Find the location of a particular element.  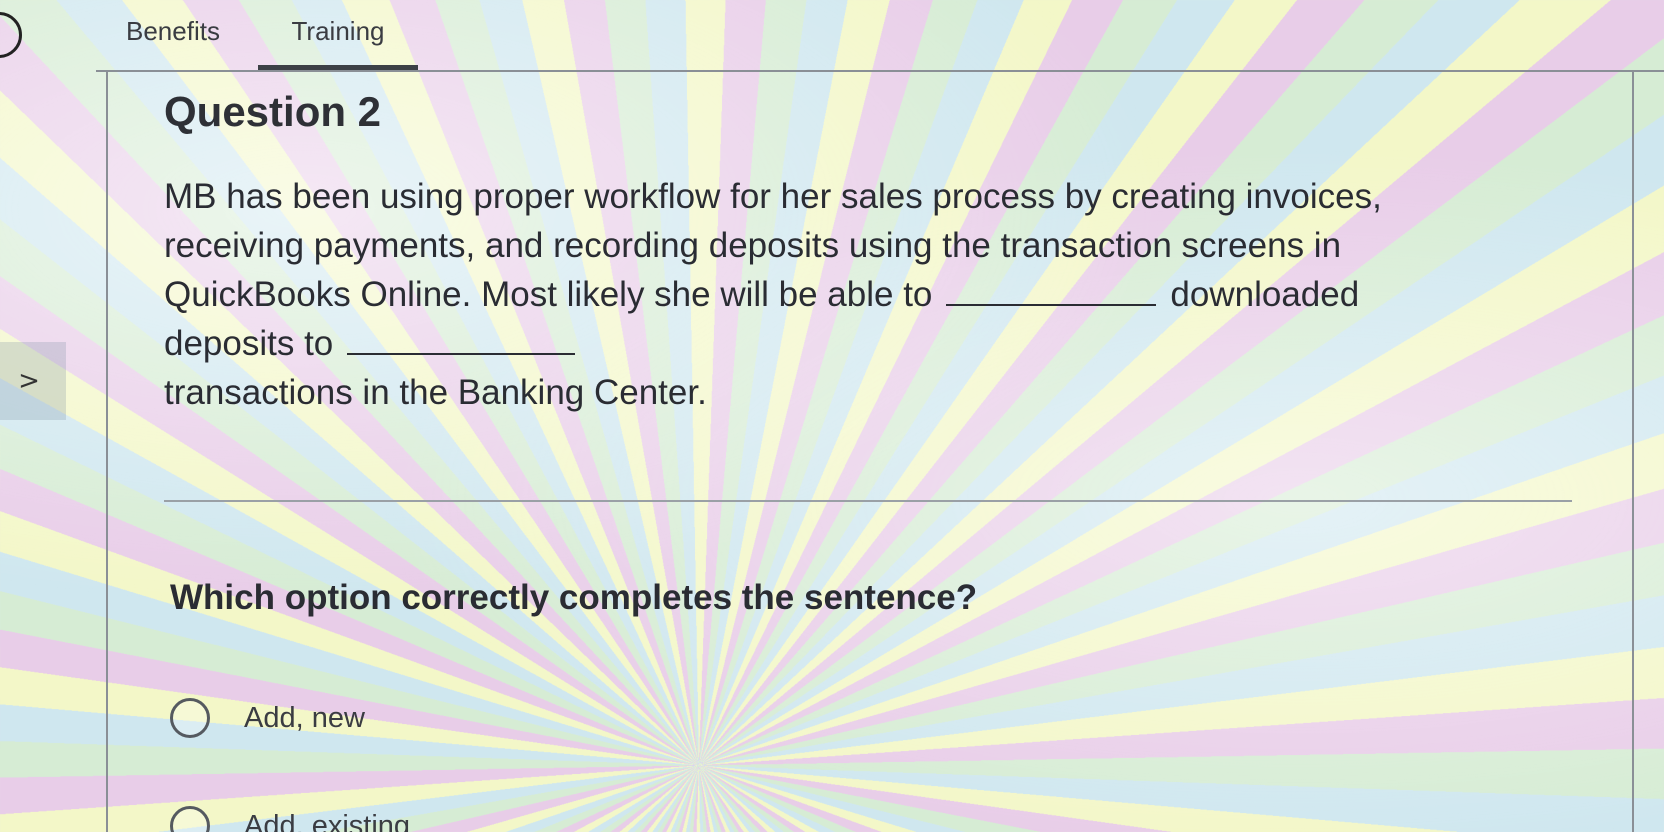

question-text-part-3: transactions in the Banking Center. is located at coordinates (435, 392).